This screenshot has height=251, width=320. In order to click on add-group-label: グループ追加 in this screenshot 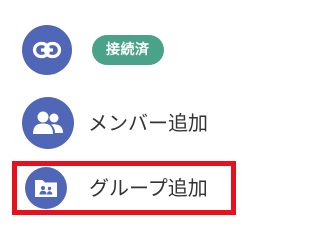, I will do `click(148, 188)`.